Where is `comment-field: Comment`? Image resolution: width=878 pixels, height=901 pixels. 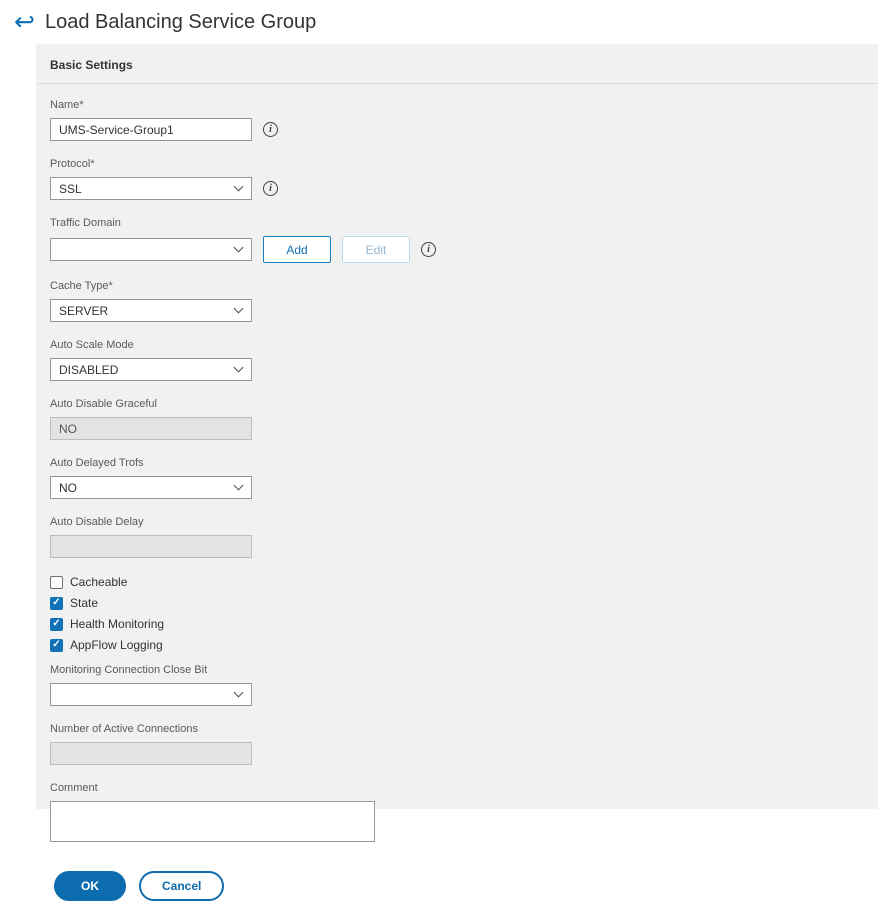 comment-field: Comment is located at coordinates (457, 814).